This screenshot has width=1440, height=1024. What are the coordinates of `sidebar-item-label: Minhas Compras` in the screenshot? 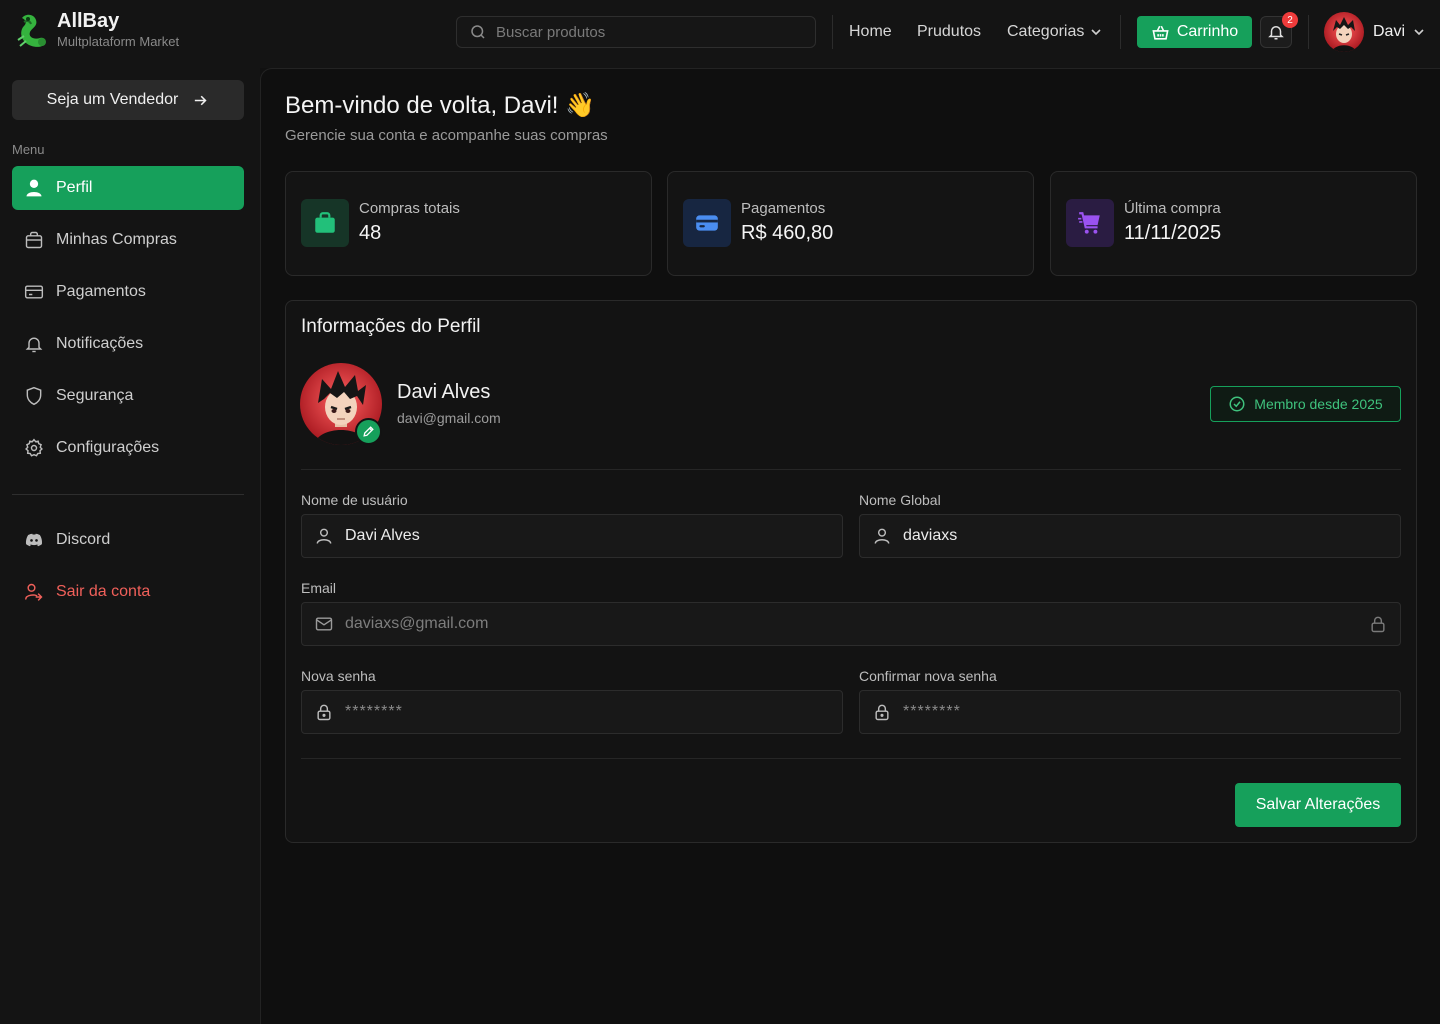 It's located at (116, 239).